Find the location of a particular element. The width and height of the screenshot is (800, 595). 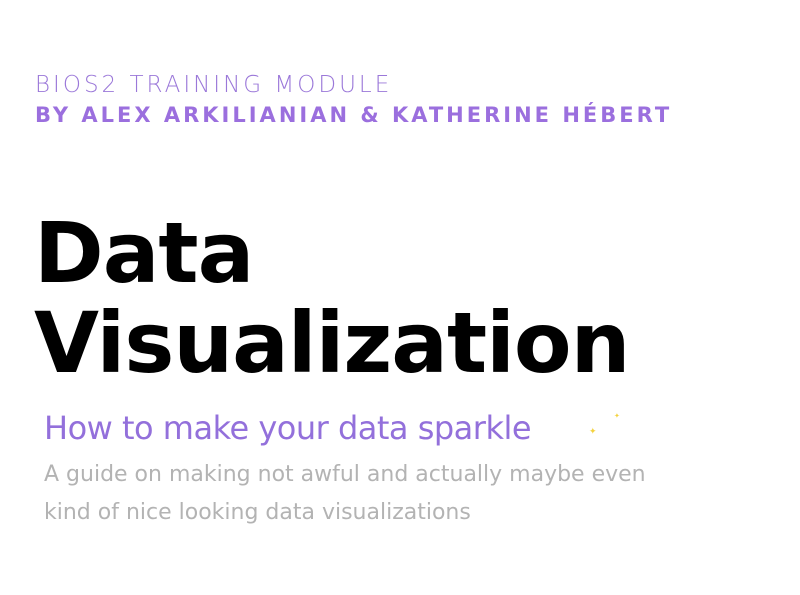

subtitle: How to make your data sparkle is located at coordinates (288, 428).